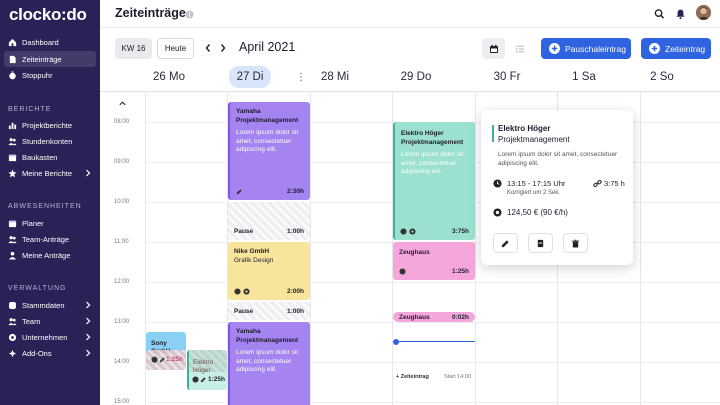 This screenshot has width=720, height=405. I want to click on event-title: Yamaha, so click(248, 111).